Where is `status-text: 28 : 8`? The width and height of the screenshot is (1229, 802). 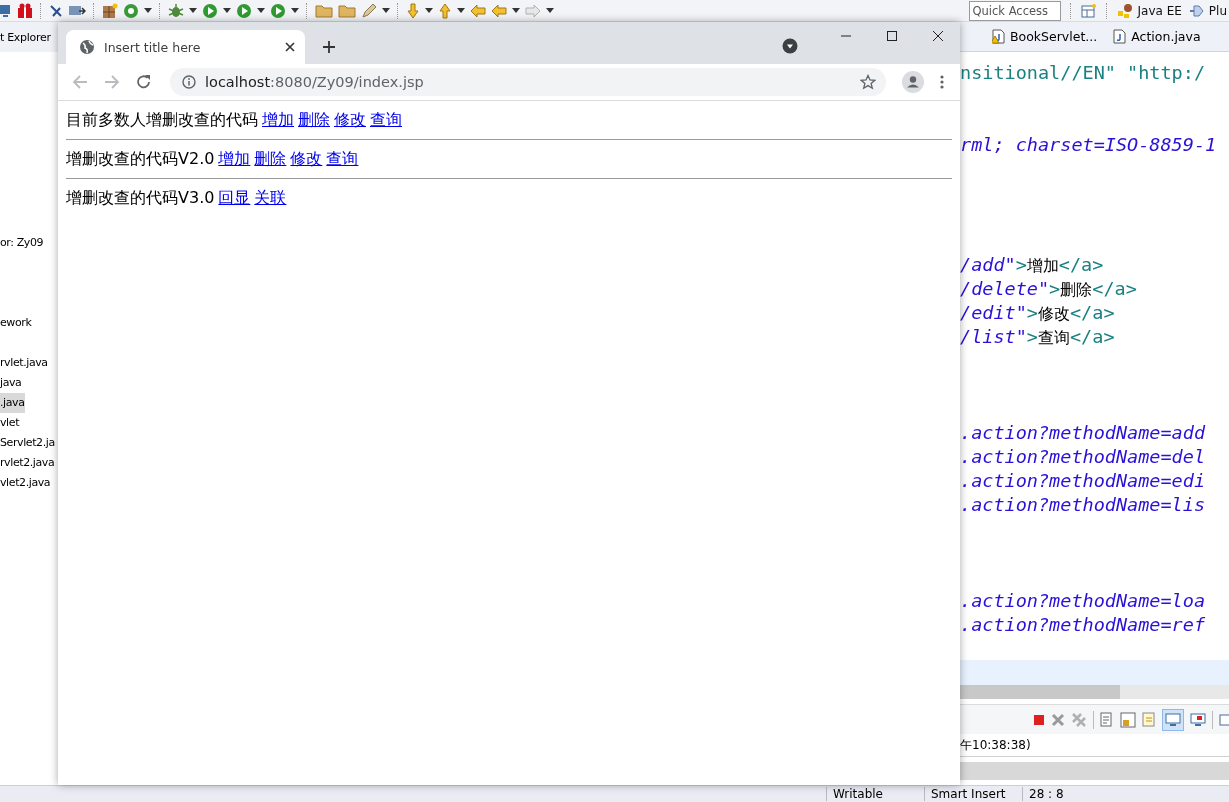
status-text: 28 : 8 is located at coordinates (1071, 794).